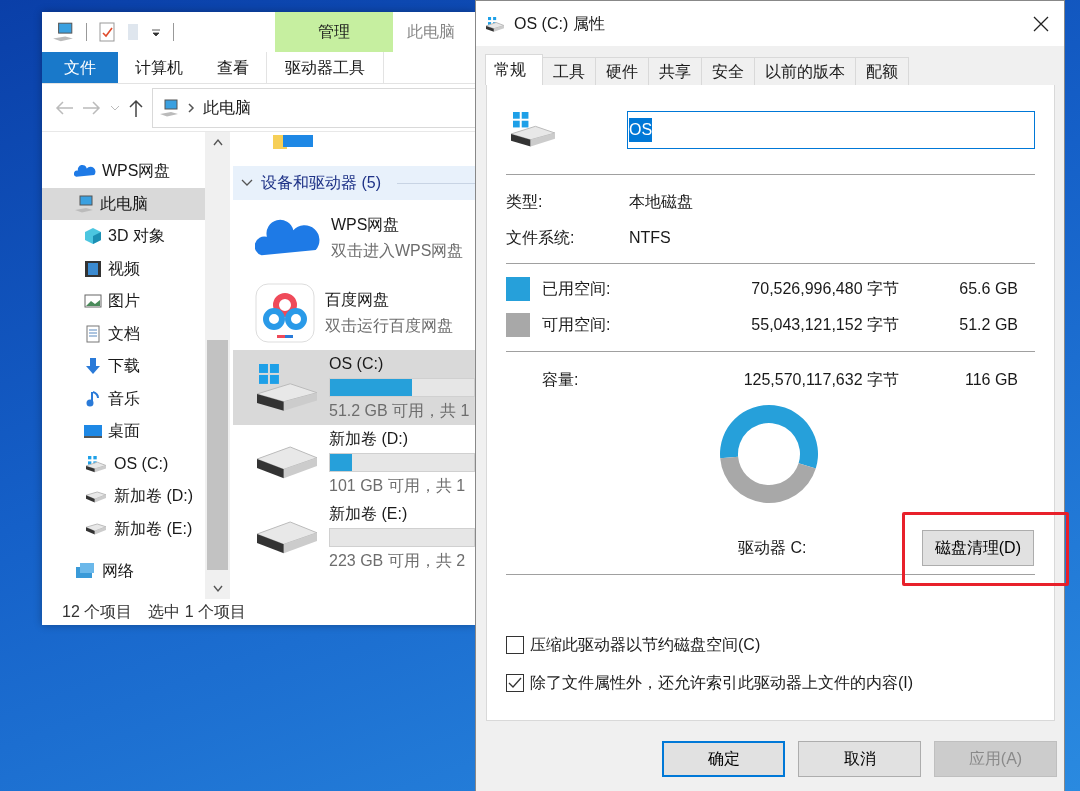  What do you see at coordinates (389, 325) in the screenshot?
I see `item-description: 双击运行百度网盘` at bounding box center [389, 325].